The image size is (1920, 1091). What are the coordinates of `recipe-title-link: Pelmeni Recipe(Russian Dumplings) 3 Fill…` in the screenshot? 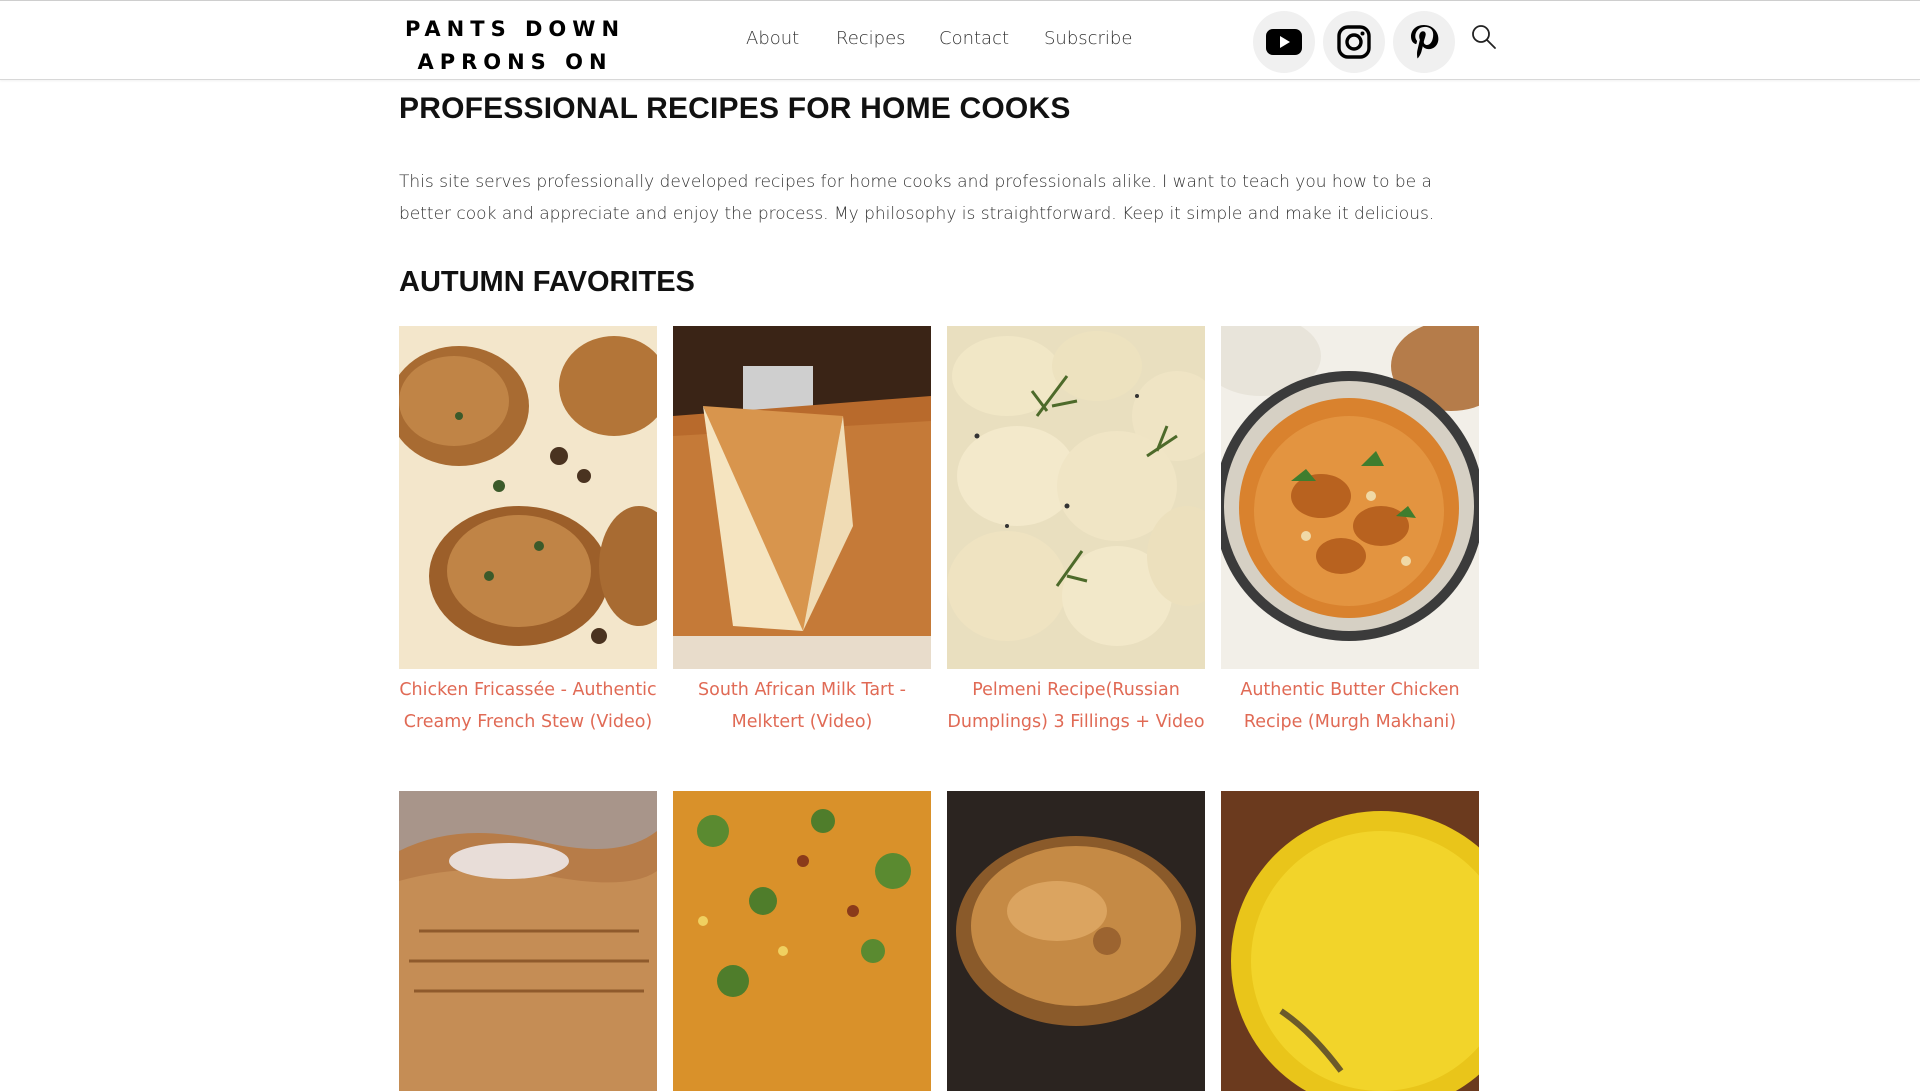 It's located at (1076, 706).